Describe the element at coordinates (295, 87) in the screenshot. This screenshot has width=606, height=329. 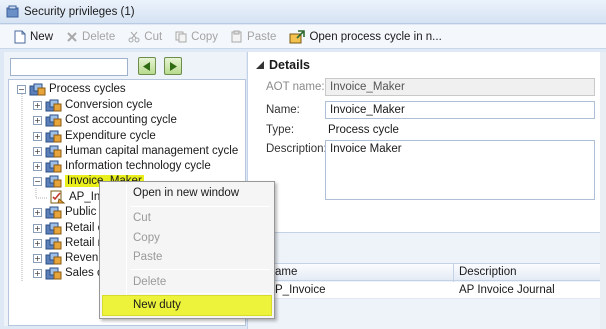
I see `aot-name-label: AOT name:` at that location.